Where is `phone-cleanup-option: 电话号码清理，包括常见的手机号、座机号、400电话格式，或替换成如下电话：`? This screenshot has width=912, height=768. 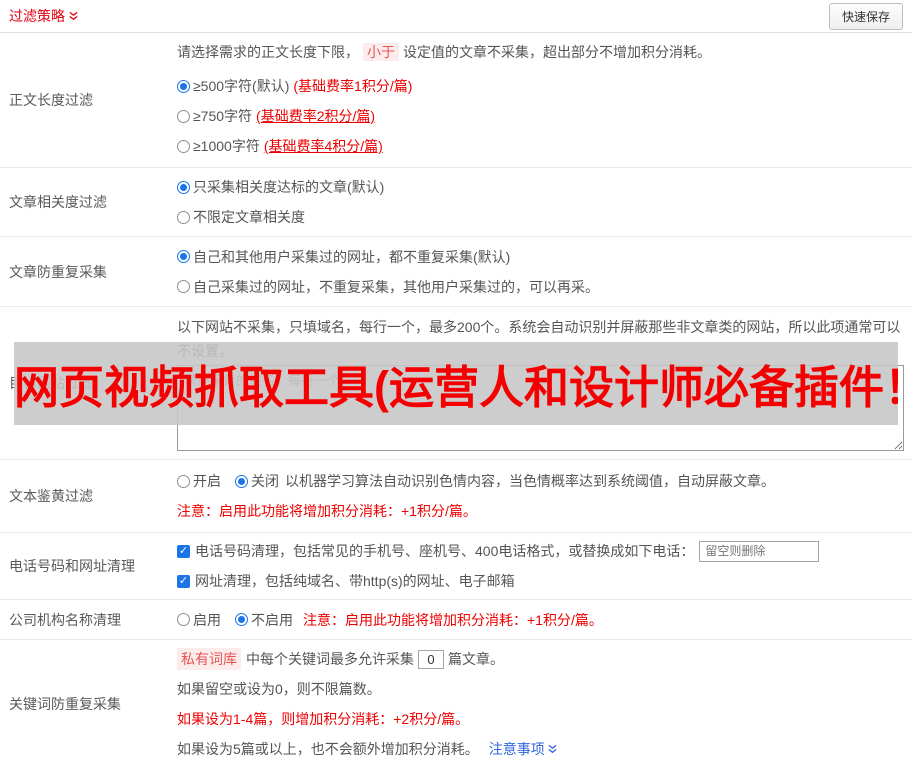
phone-cleanup-option: 电话号码清理，包括常见的手机号、座机号、400电话格式，或替换成如下电话： is located at coordinates (540, 551).